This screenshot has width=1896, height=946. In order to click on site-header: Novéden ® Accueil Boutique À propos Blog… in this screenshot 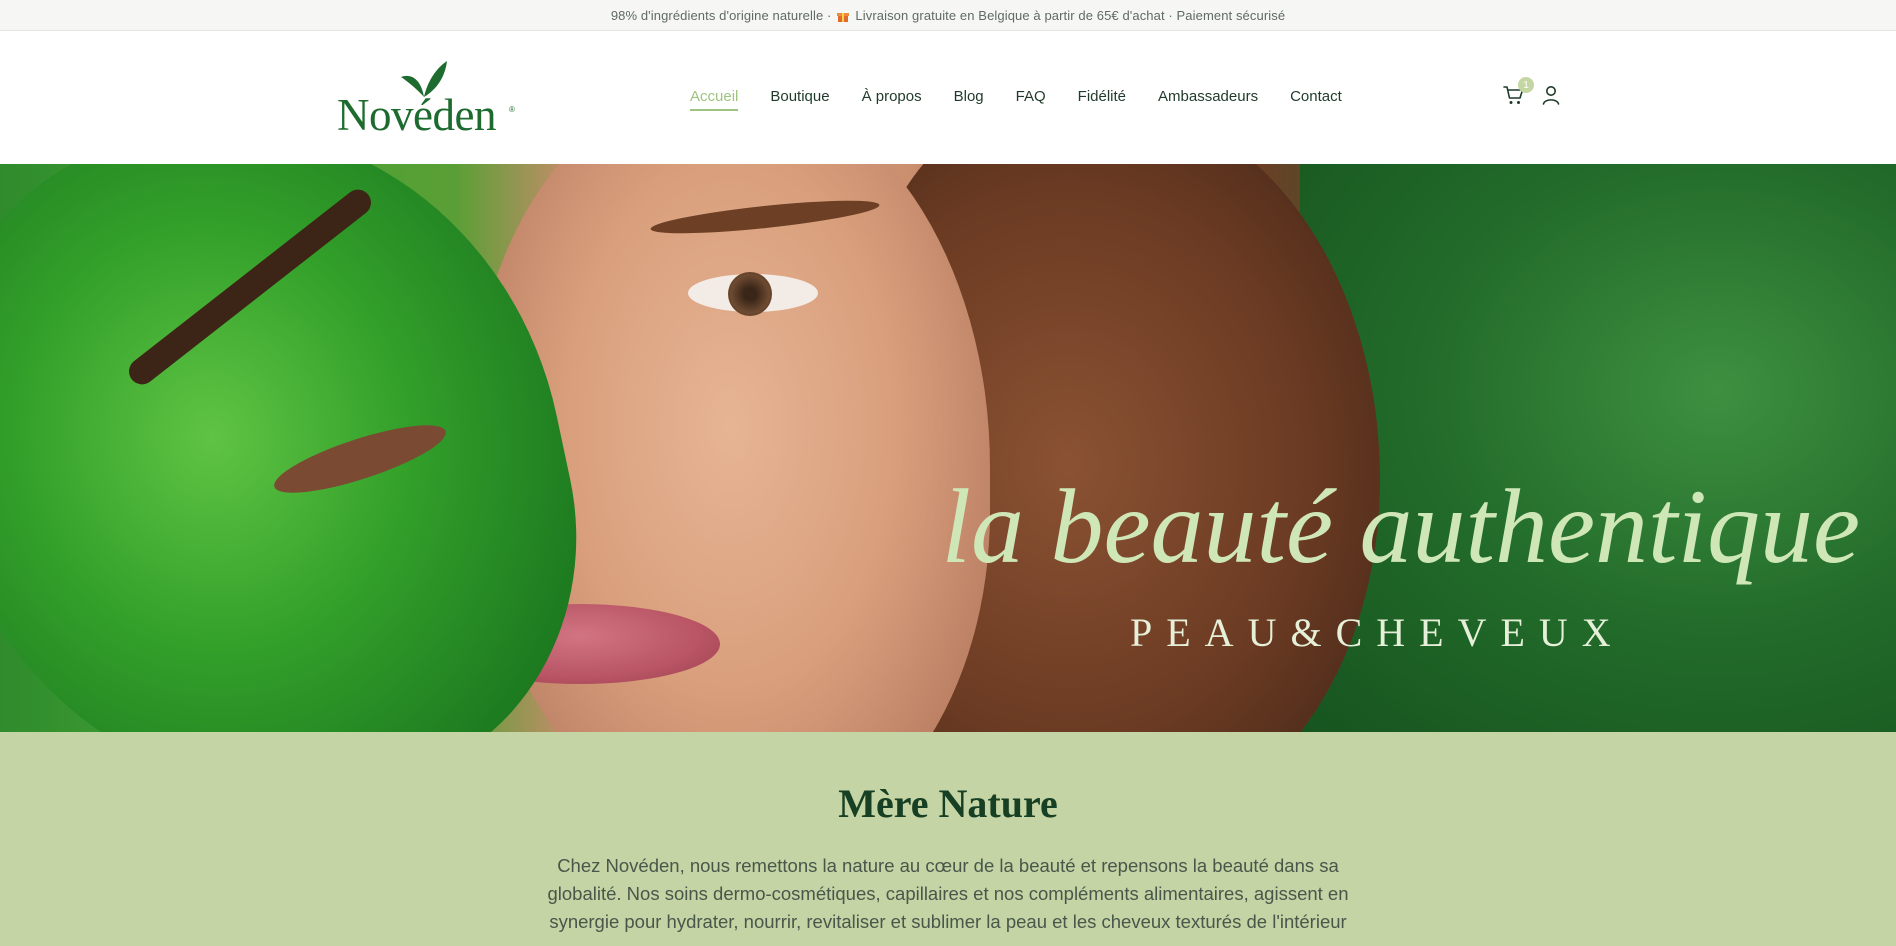, I will do `click(948, 97)`.